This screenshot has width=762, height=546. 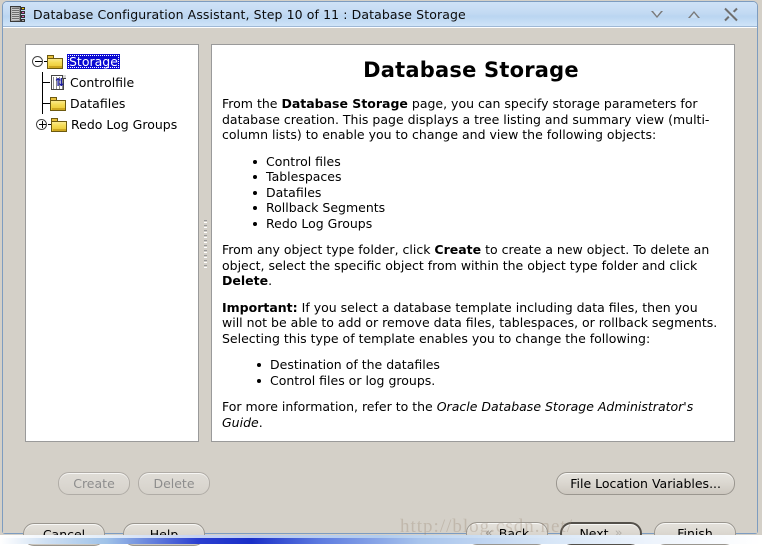 What do you see at coordinates (124, 124) in the screenshot?
I see `tree-item-label: Redo Log Groups` at bounding box center [124, 124].